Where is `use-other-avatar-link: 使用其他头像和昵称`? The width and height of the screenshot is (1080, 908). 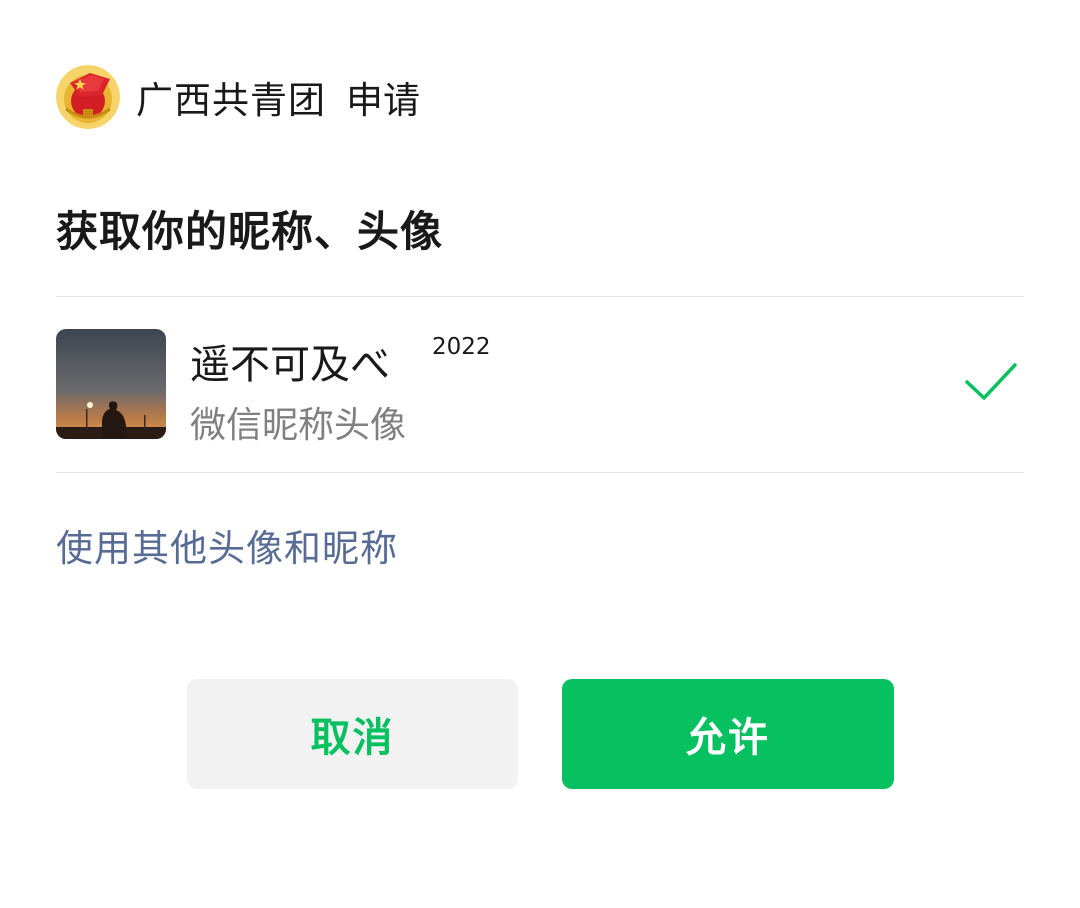 use-other-avatar-link: 使用其他头像和昵称 is located at coordinates (227, 545).